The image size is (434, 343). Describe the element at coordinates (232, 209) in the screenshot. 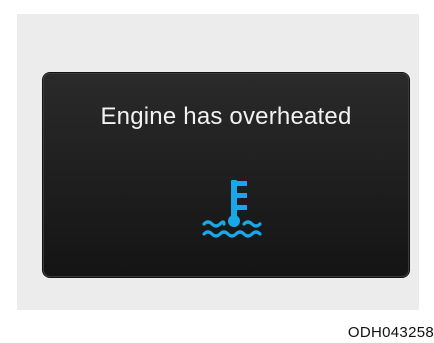

I see `coolant-temperature-icon` at that location.